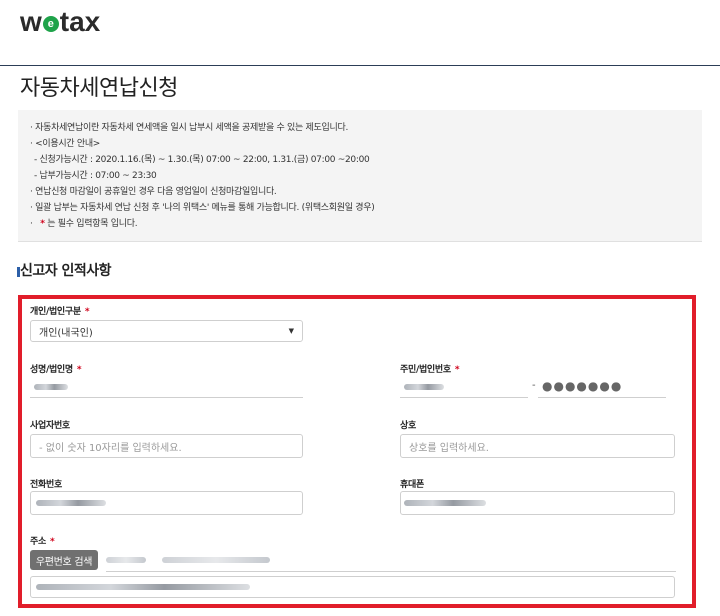 The height and width of the screenshot is (616, 720). Describe the element at coordinates (46, 485) in the screenshot. I see `phone-label: 전화번호` at that location.